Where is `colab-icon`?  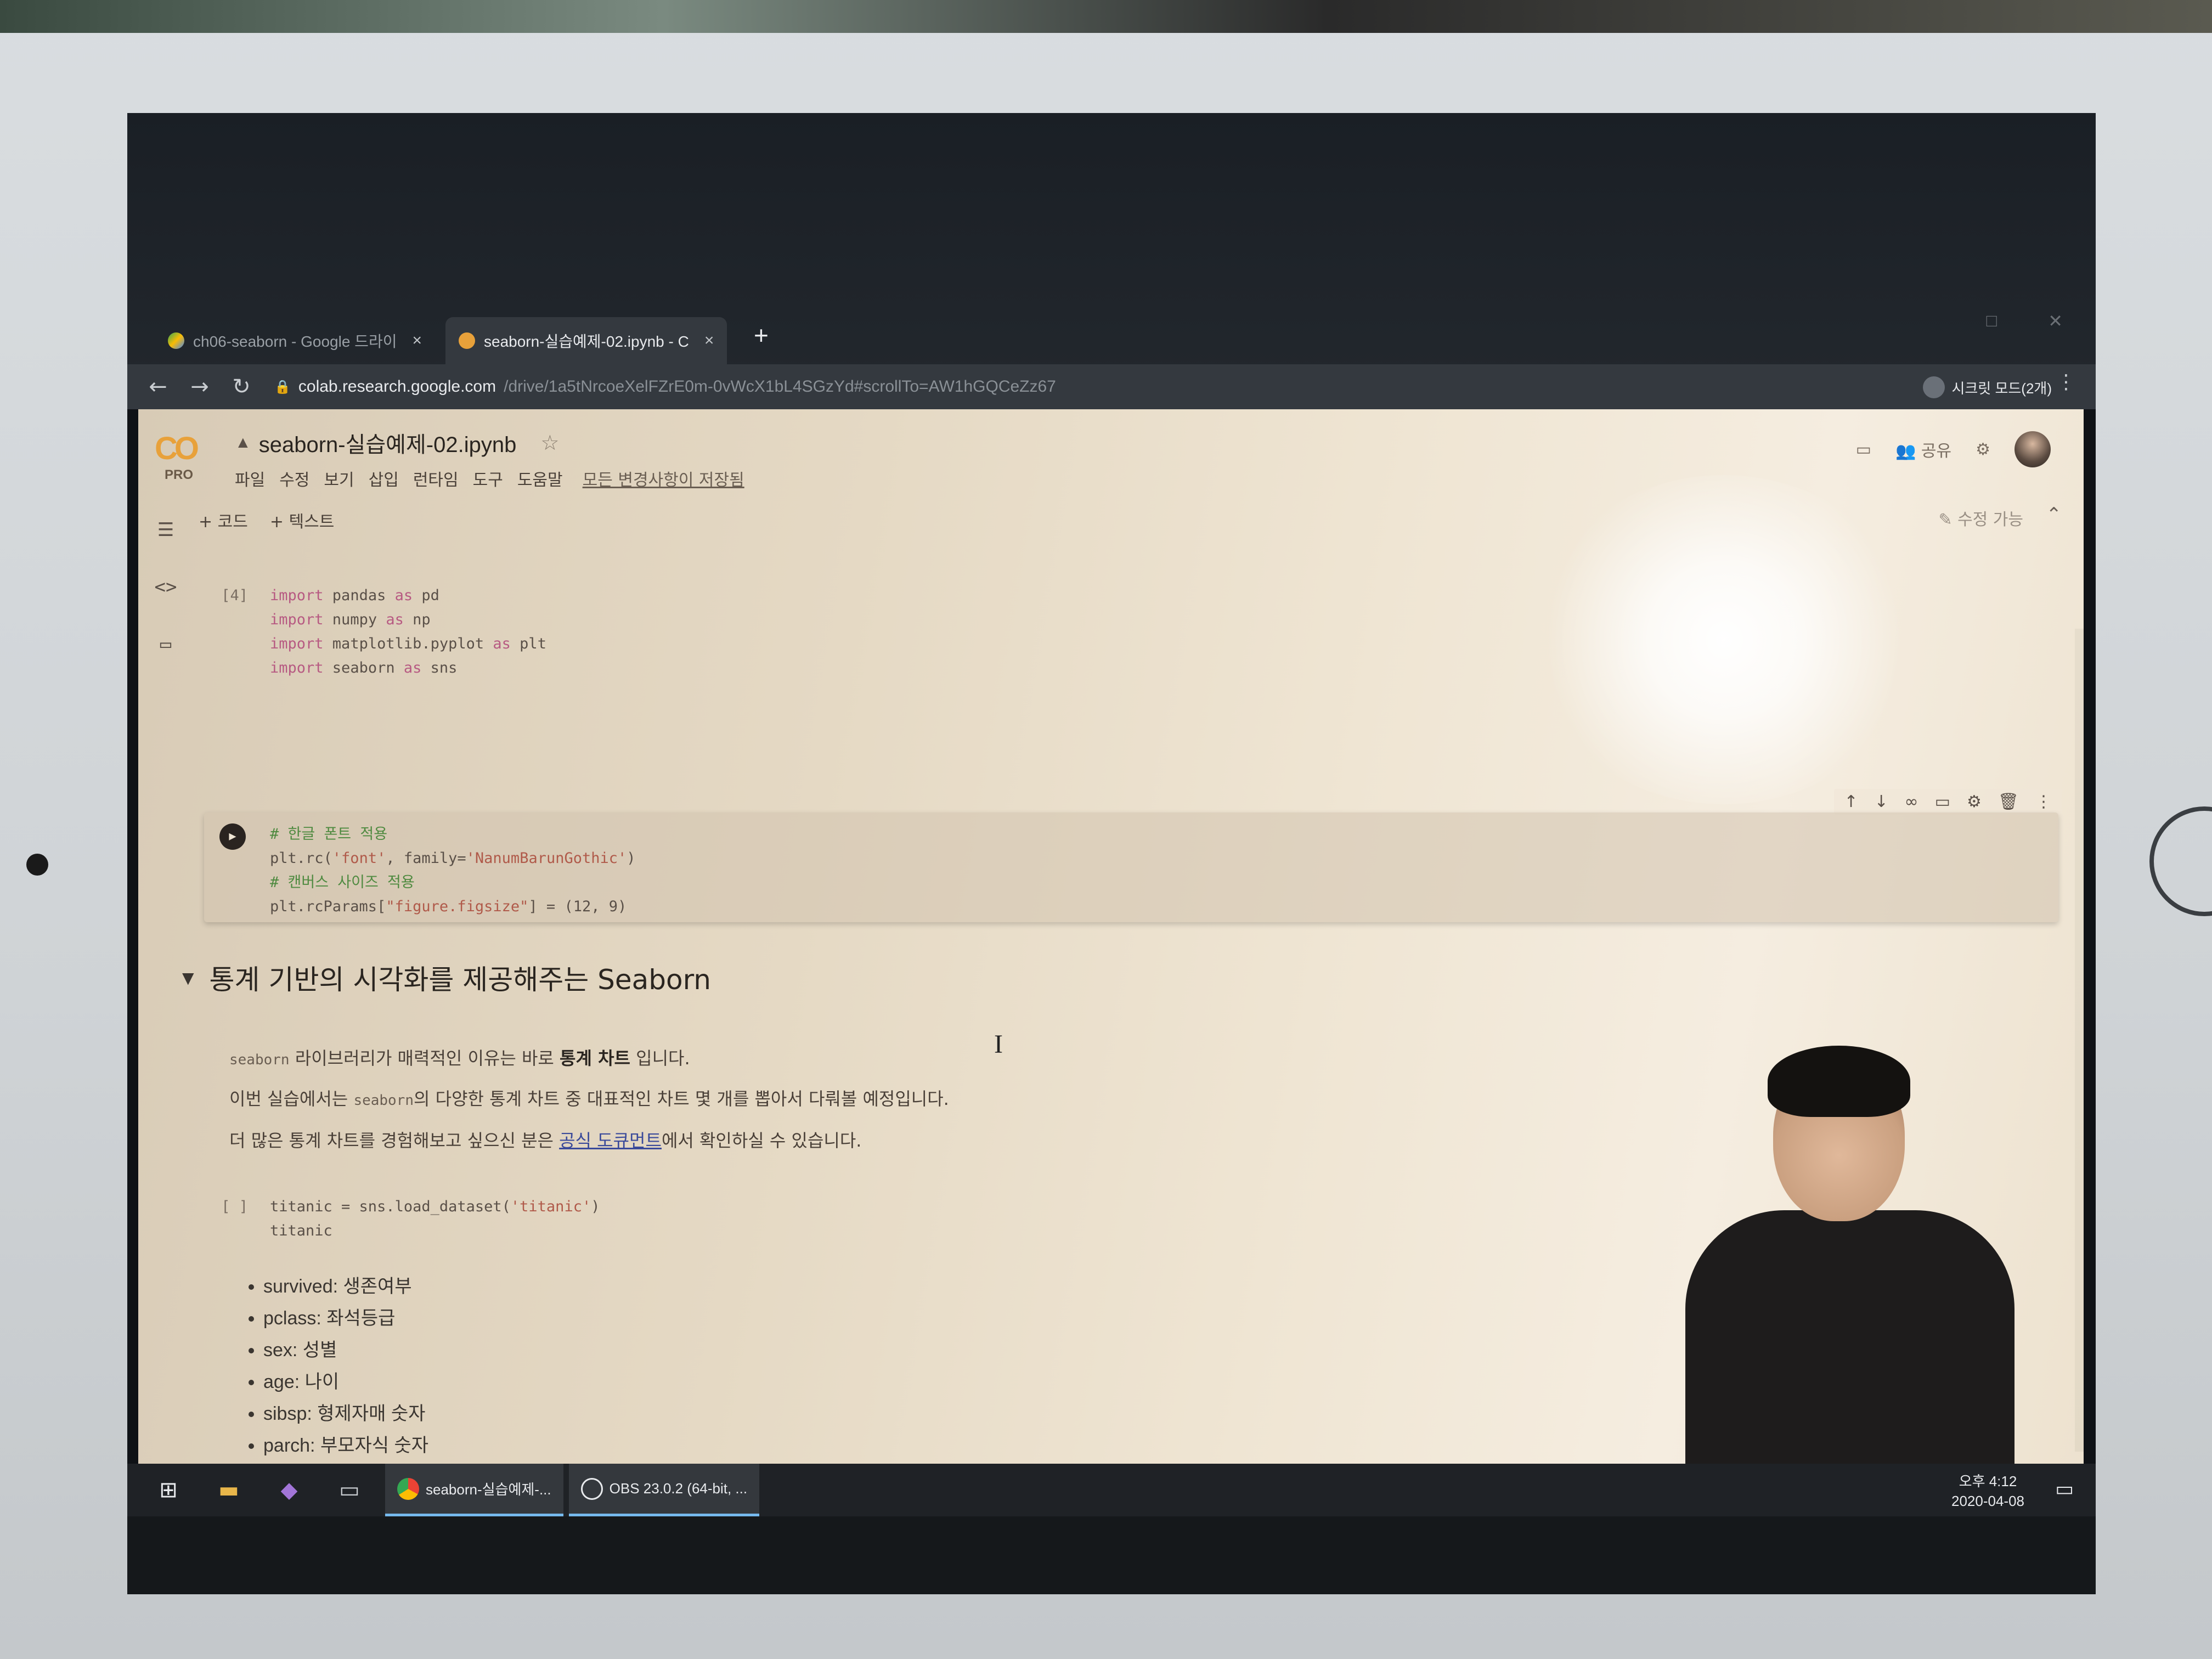
colab-icon is located at coordinates (467, 340).